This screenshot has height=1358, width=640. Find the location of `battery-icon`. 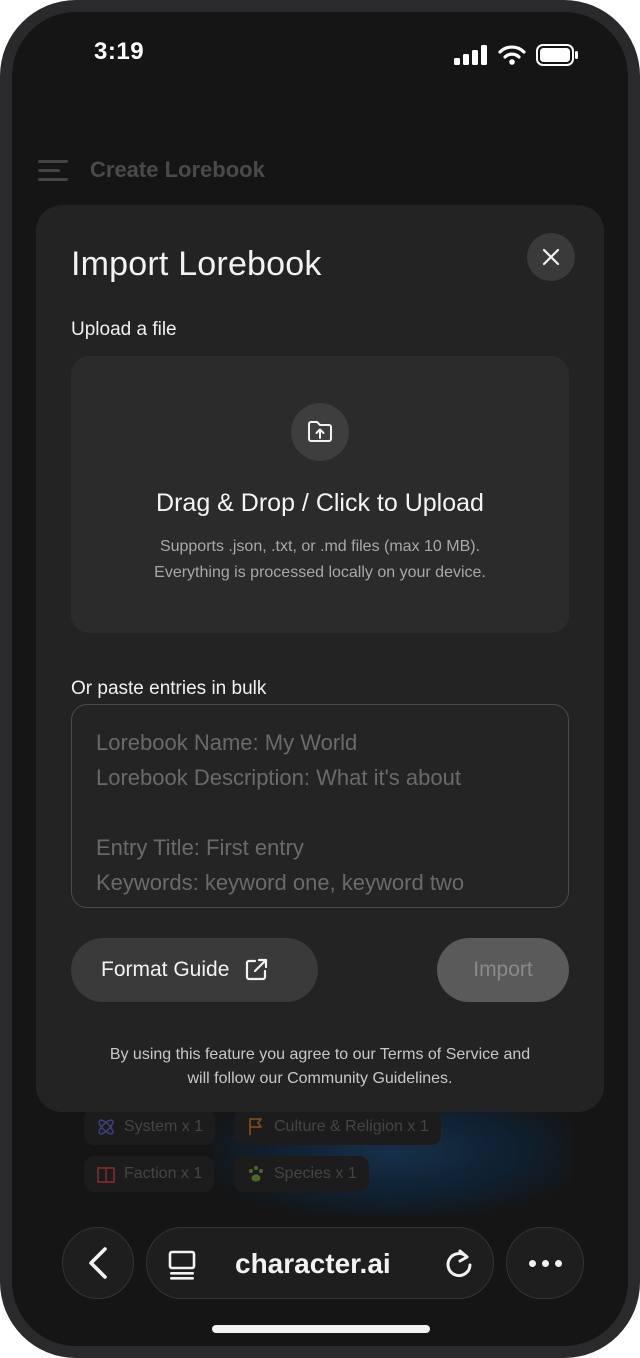

battery-icon is located at coordinates (557, 55).